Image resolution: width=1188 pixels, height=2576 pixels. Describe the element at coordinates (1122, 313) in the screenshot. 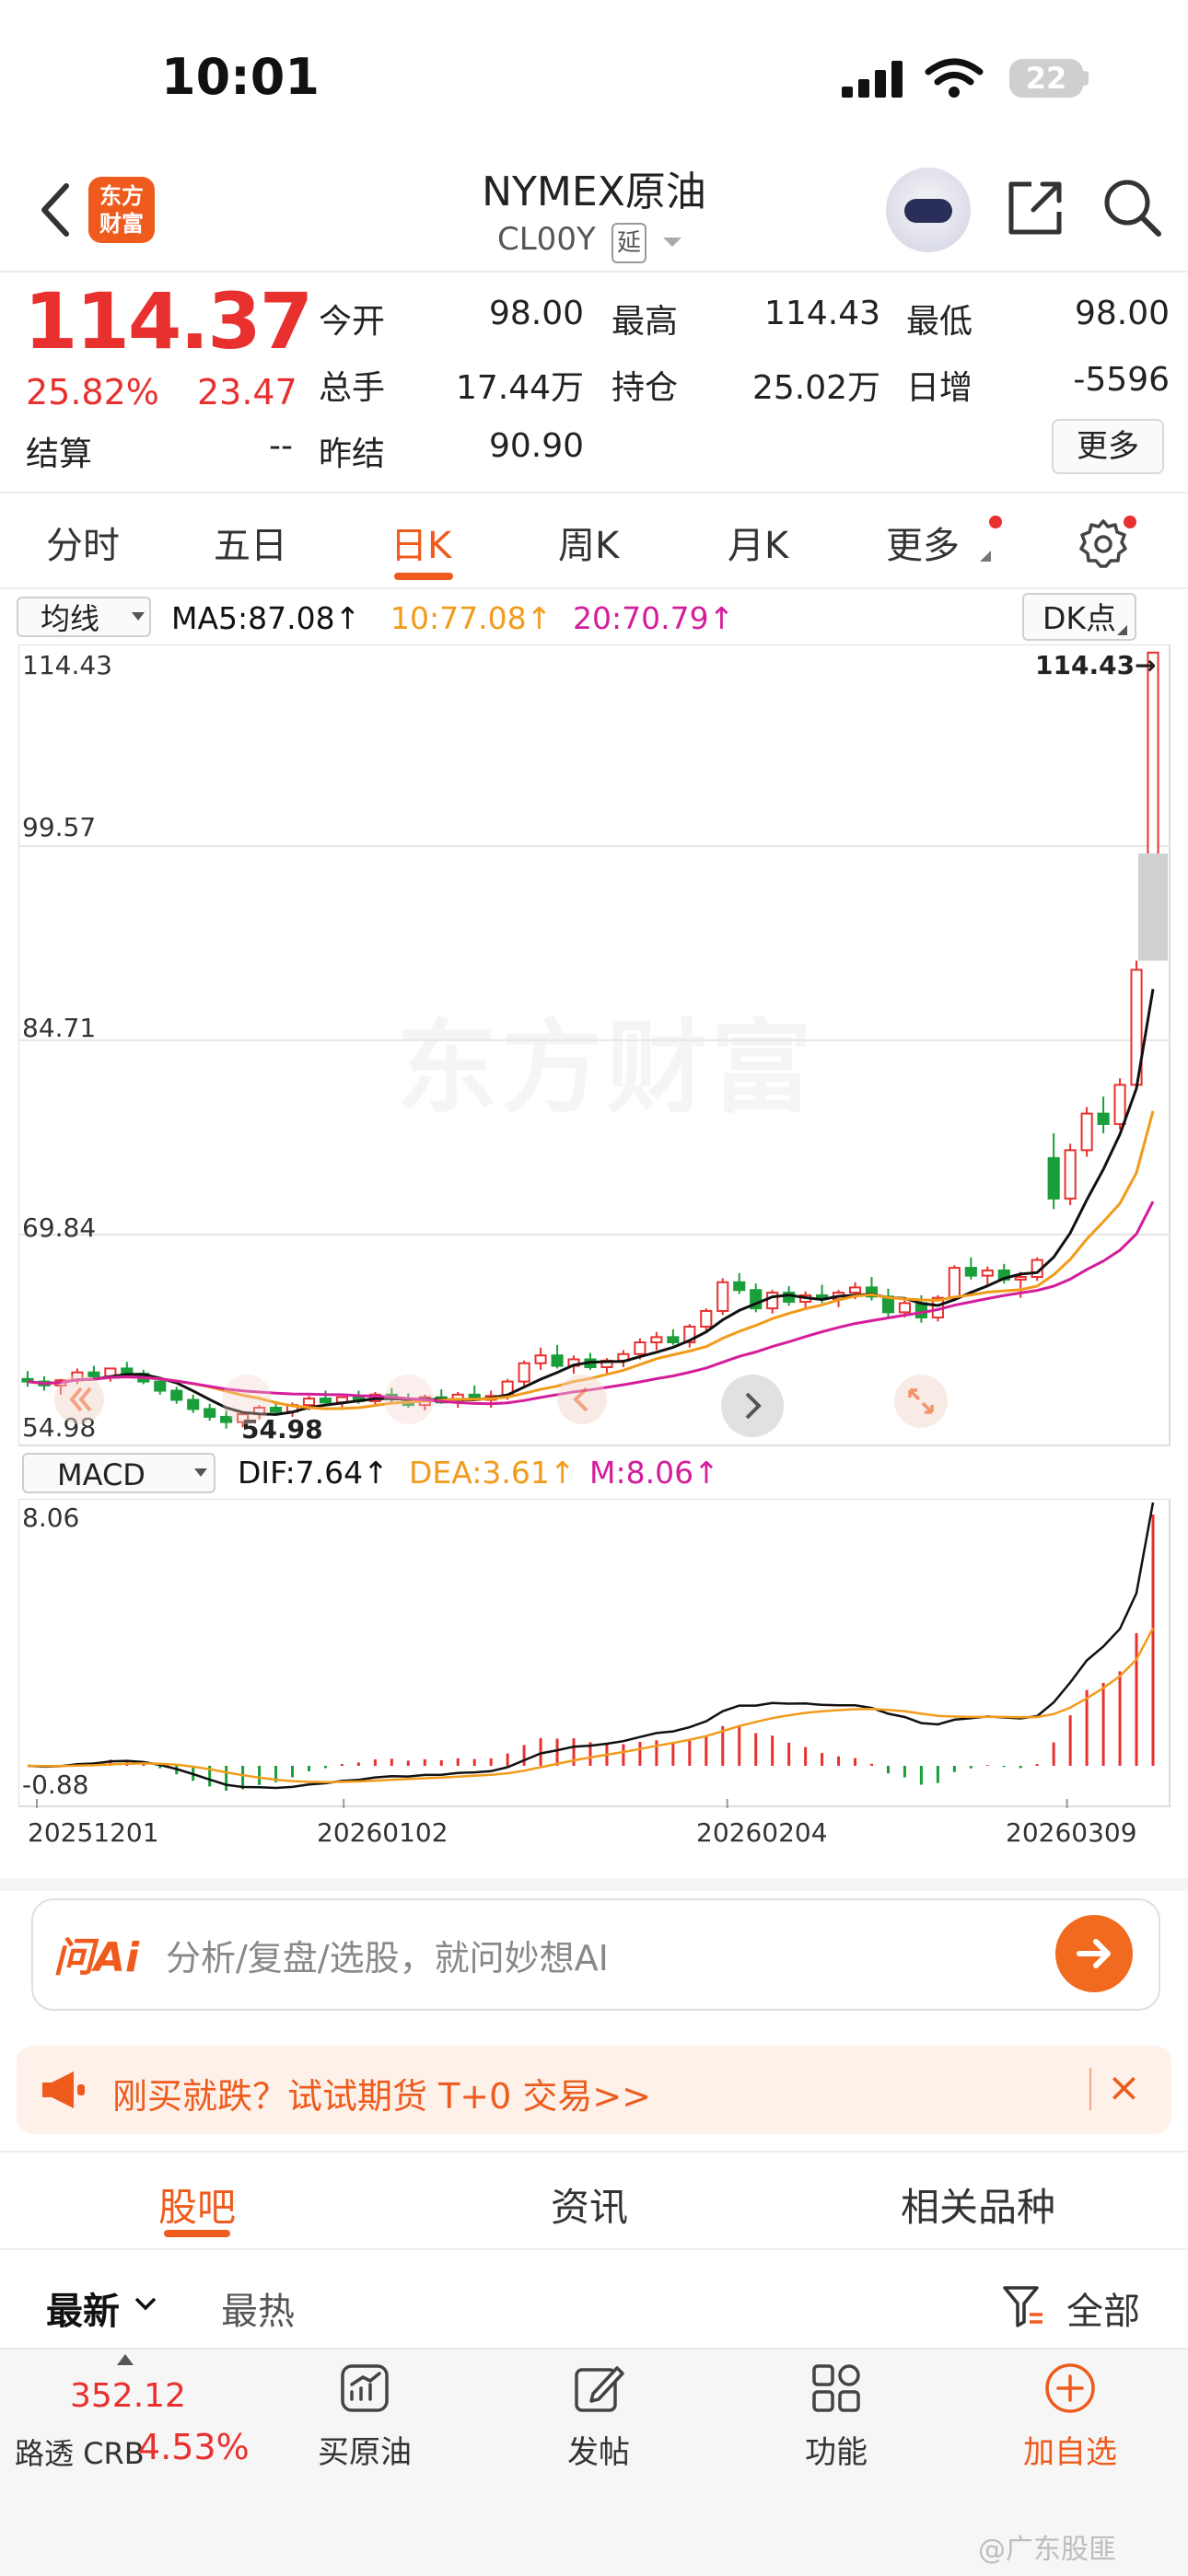

I see `low-value: 98.00` at that location.